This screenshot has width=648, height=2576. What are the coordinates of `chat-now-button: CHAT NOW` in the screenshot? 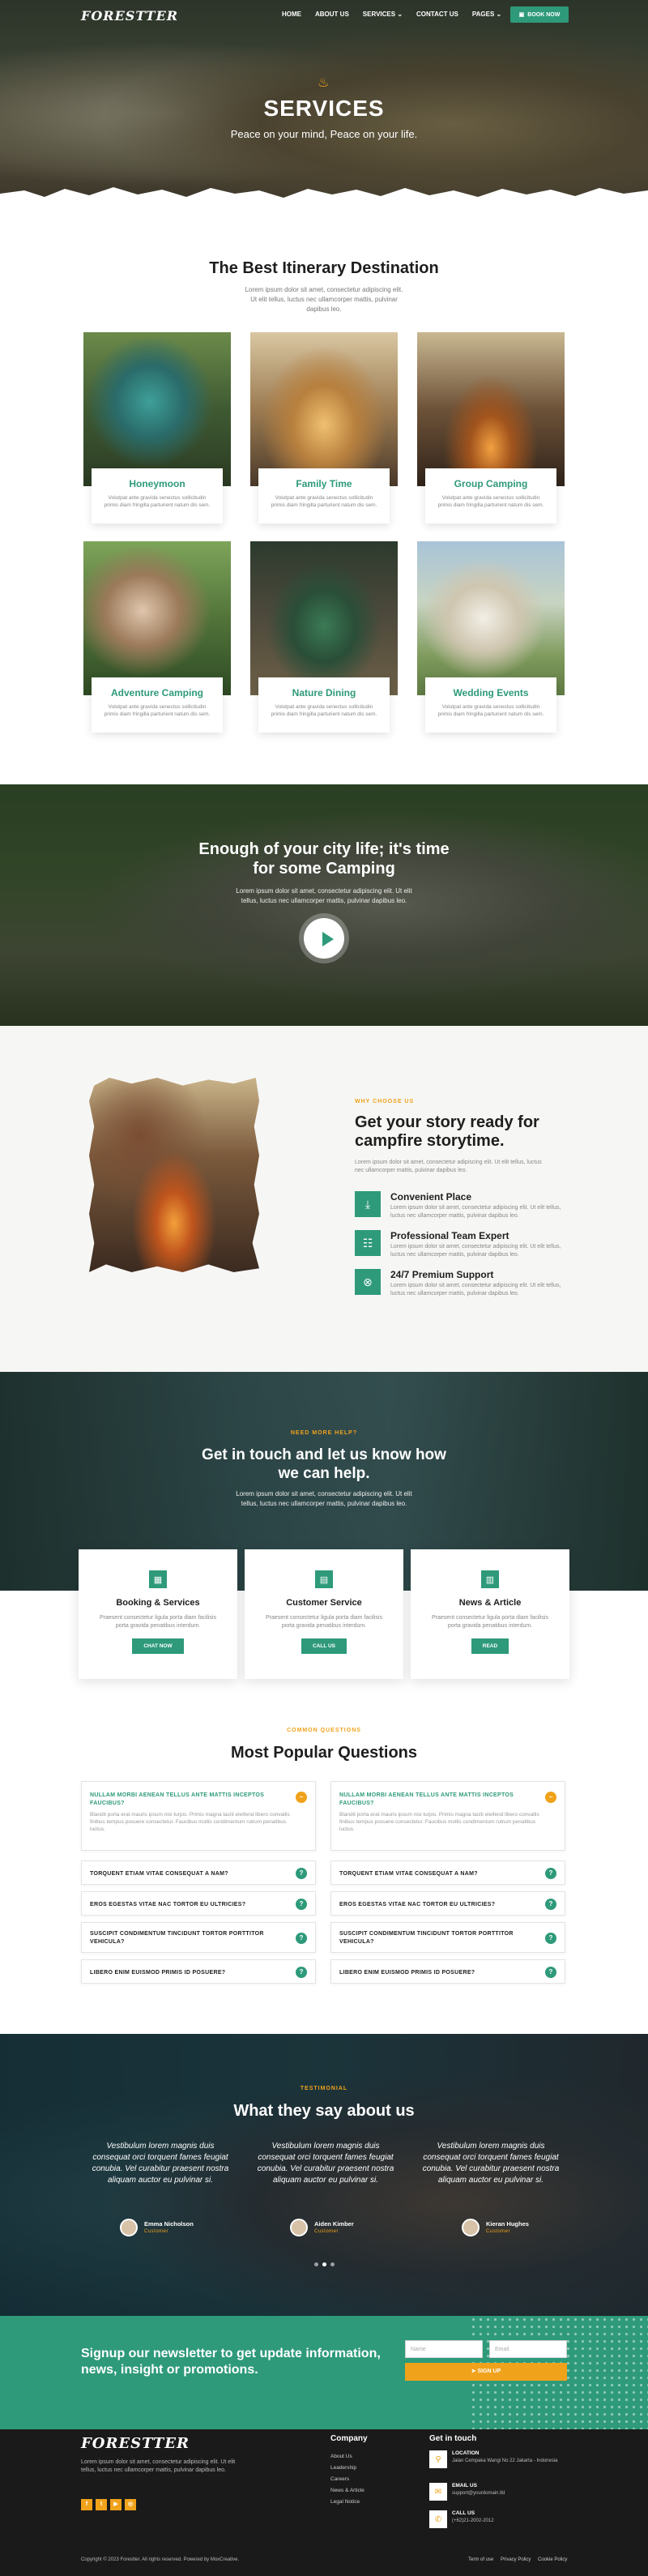 It's located at (158, 1646).